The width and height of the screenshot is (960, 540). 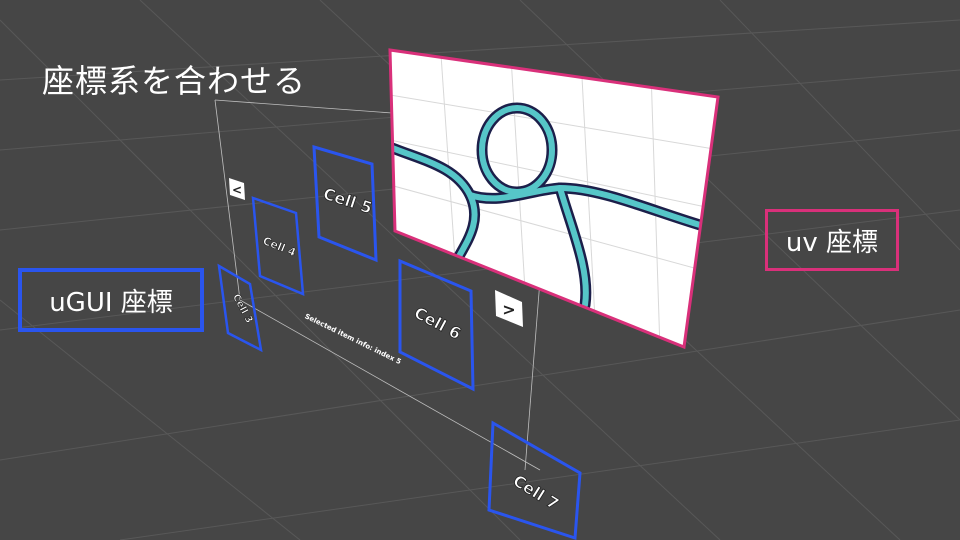 I want to click on selected-item-status: Selected item info: index 5, so click(x=352, y=339).